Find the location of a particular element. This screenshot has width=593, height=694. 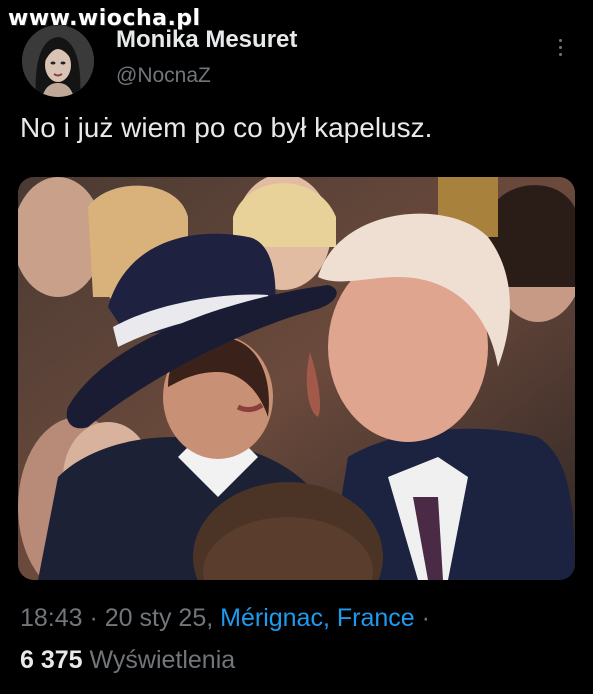

handle: @NocnaZ is located at coordinates (163, 76).